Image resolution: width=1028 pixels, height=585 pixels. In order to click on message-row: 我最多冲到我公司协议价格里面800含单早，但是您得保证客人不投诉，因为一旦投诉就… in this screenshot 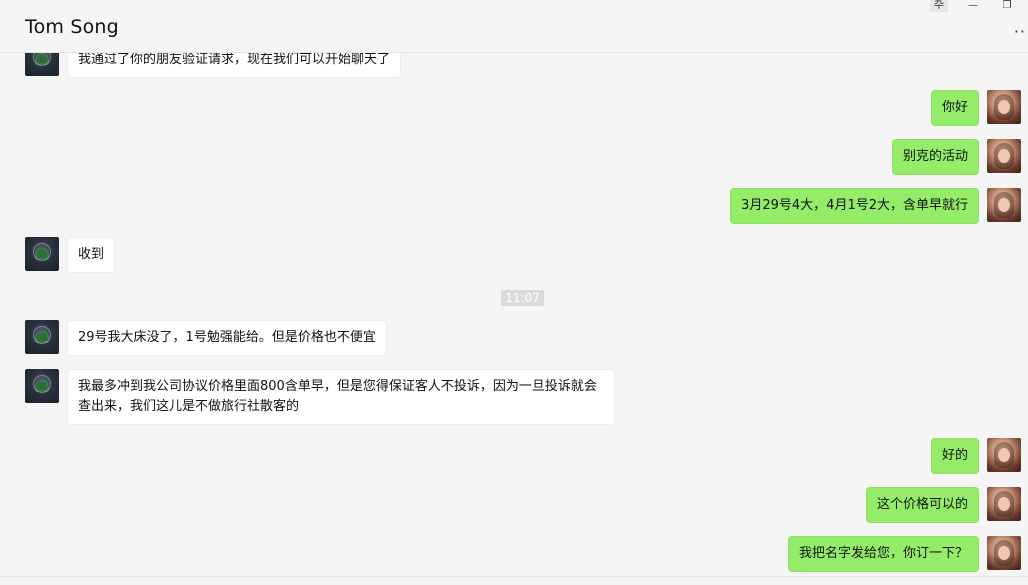, I will do `click(320, 397)`.